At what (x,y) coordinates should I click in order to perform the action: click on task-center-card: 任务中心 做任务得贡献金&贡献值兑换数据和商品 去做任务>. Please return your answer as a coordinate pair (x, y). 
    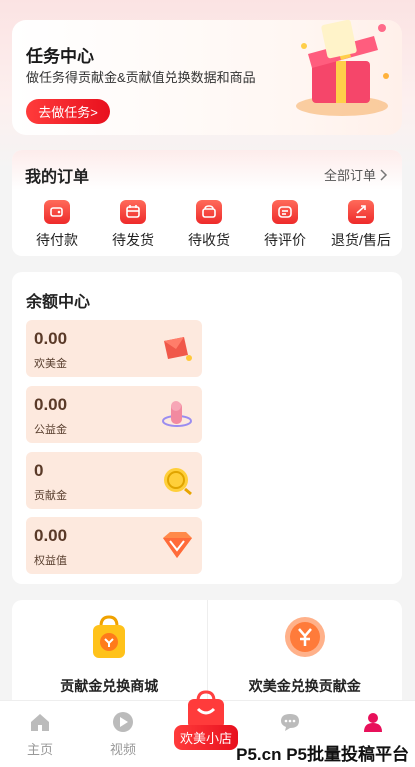
    Looking at the image, I should click on (207, 77).